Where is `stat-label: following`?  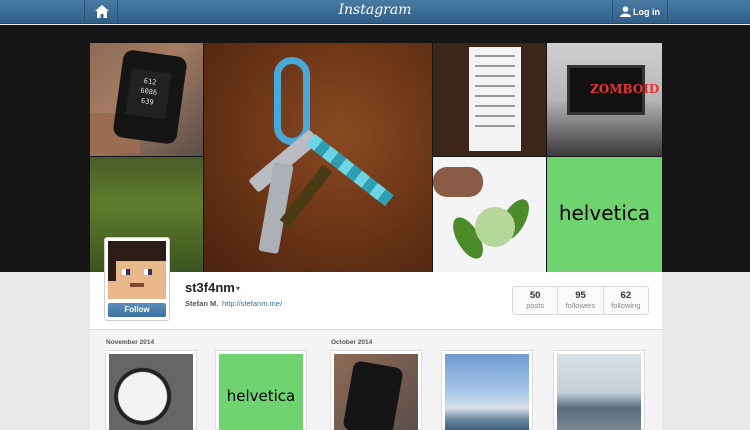
stat-label: following is located at coordinates (626, 305).